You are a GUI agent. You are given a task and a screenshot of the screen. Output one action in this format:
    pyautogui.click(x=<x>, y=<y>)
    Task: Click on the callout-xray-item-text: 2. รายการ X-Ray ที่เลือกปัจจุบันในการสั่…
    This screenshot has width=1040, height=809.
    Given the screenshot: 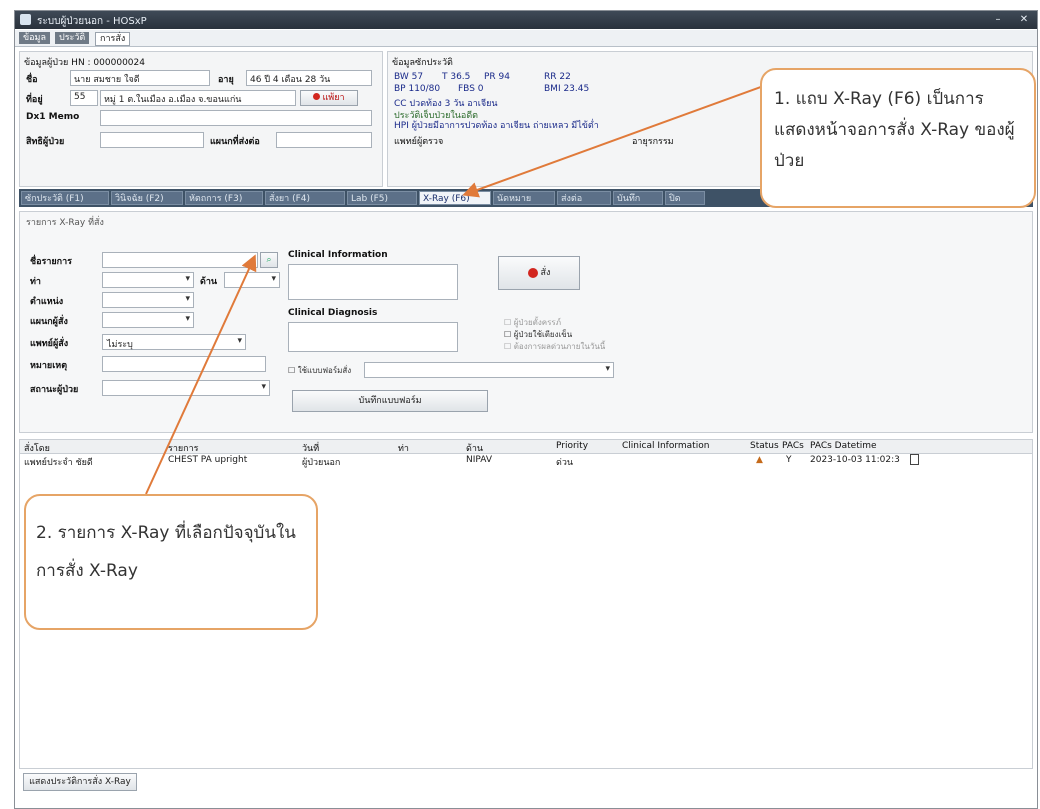 What is the action you would take?
    pyautogui.click(x=166, y=552)
    